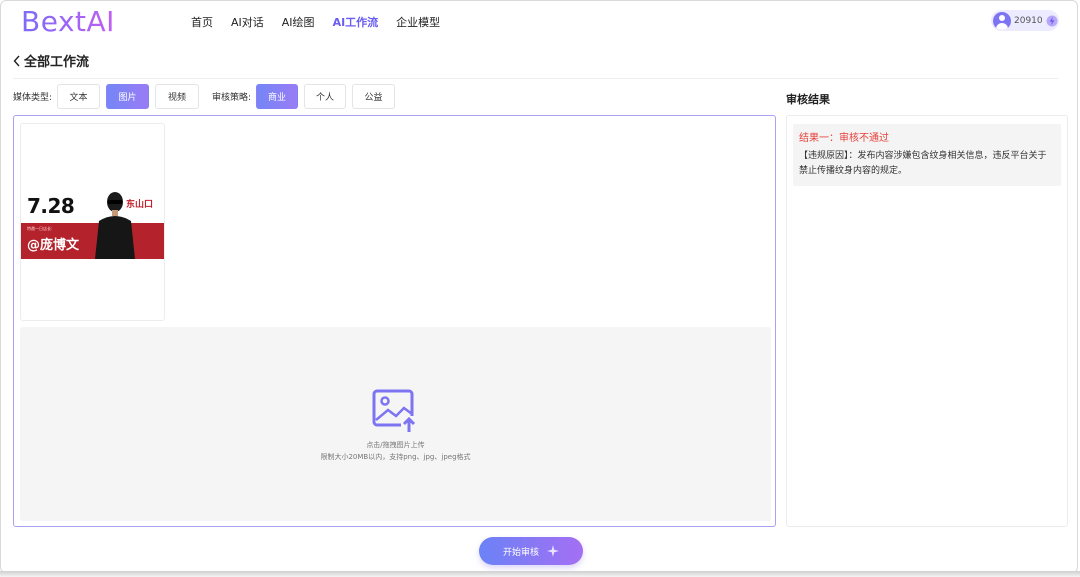 Image resolution: width=1080 pixels, height=577 pixels. Describe the element at coordinates (57, 62) in the screenshot. I see `page-title: 全部工作流` at that location.